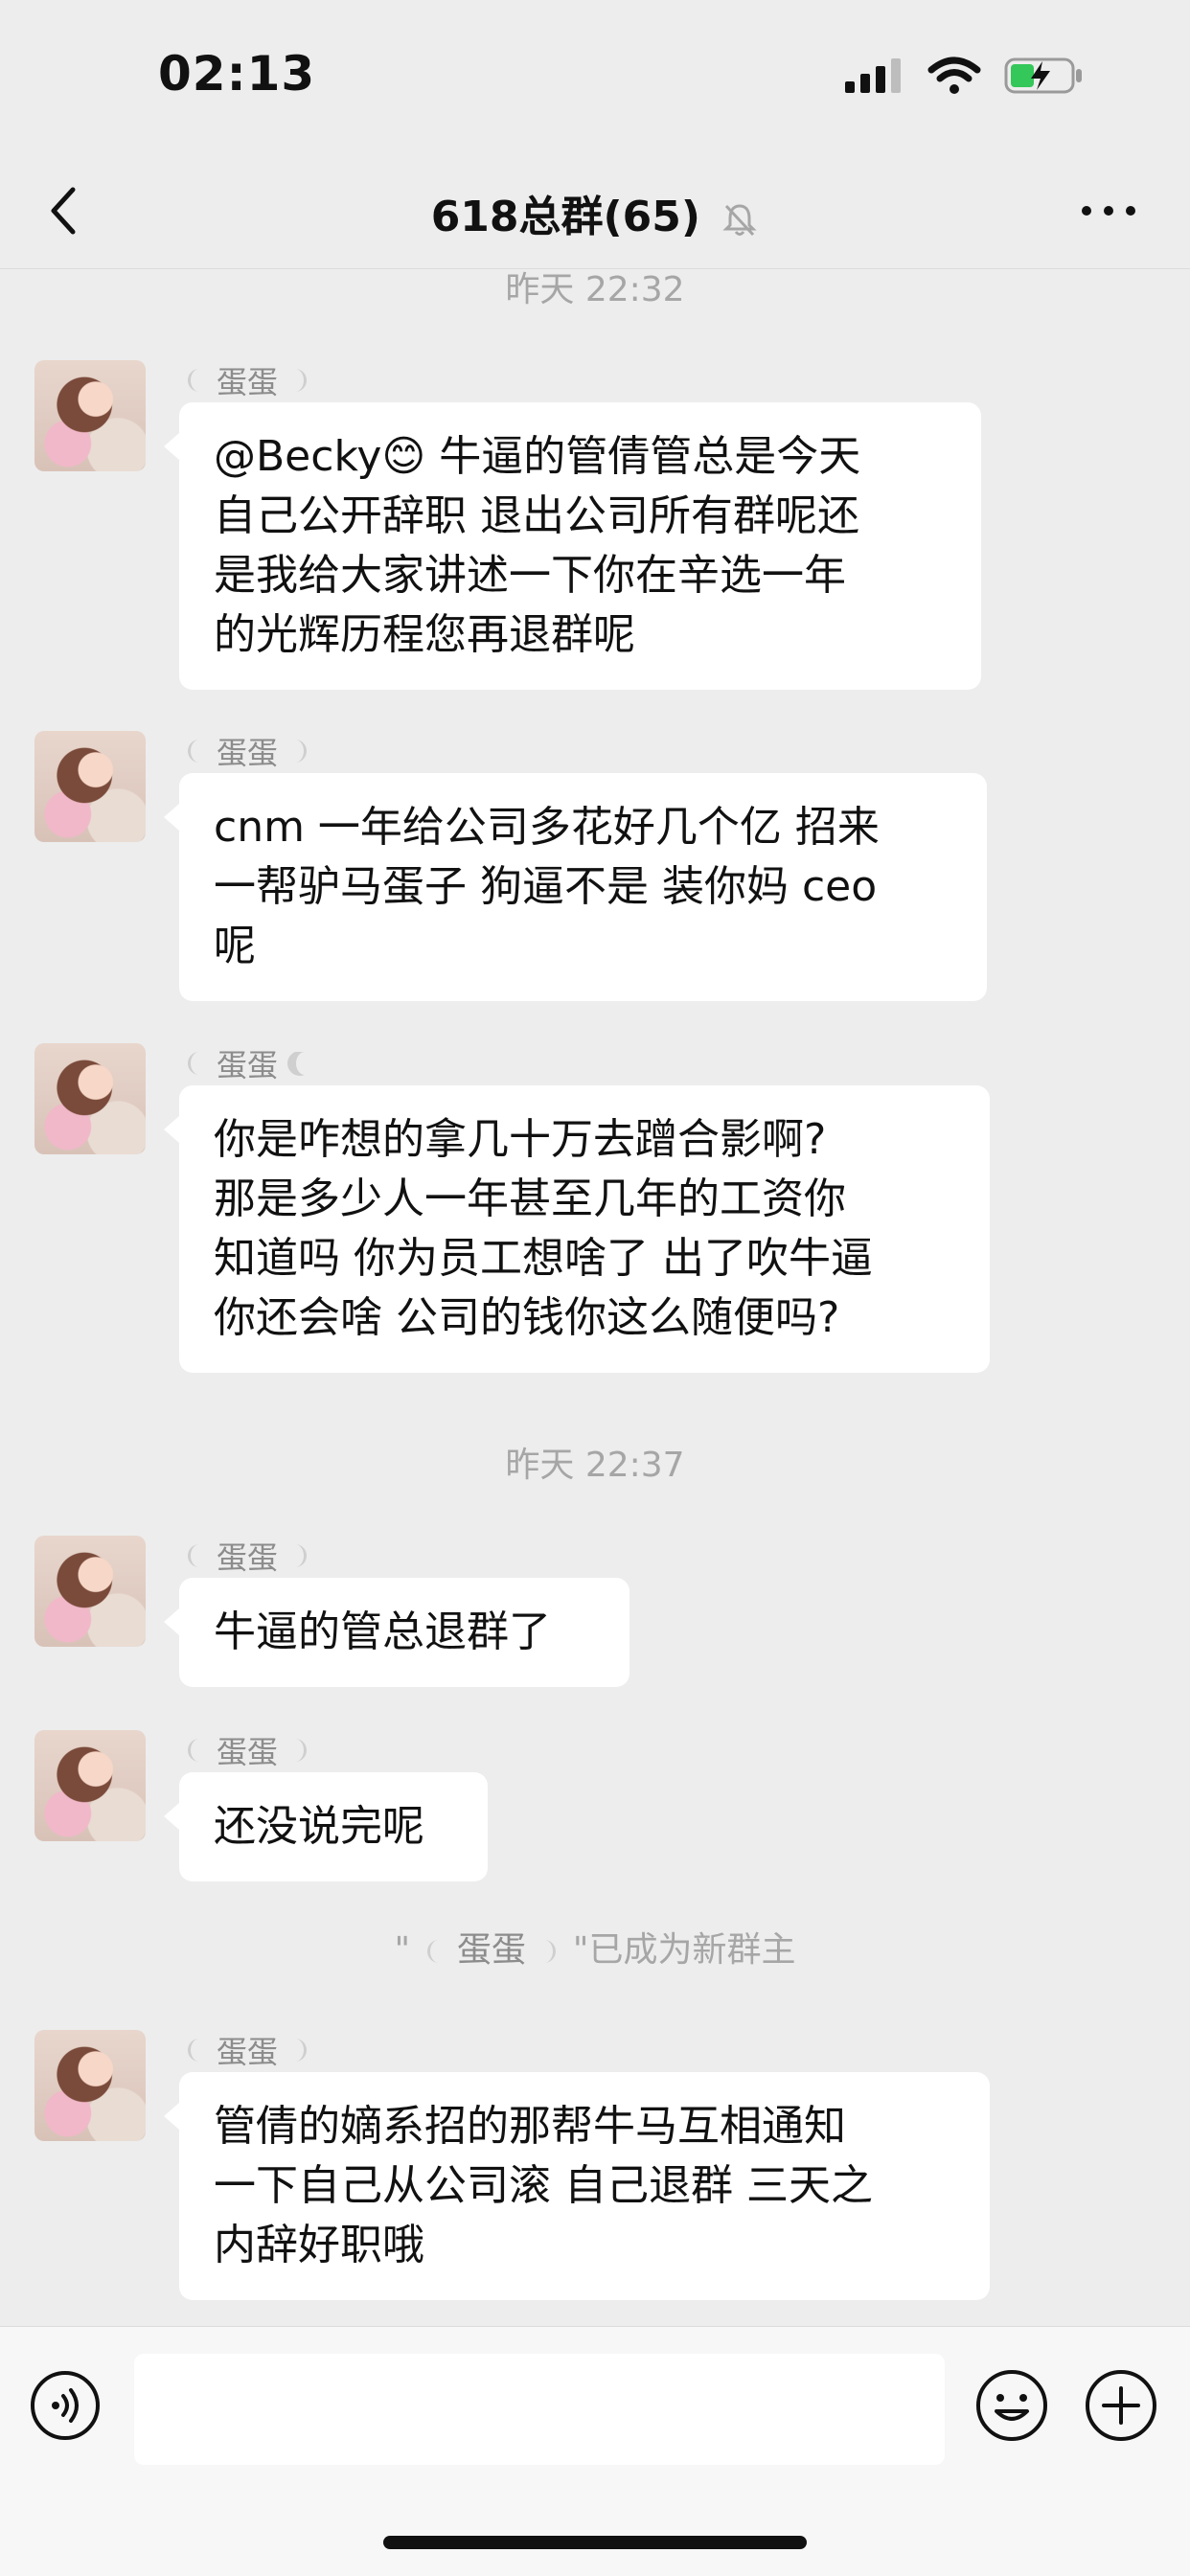 Image resolution: width=1190 pixels, height=2576 pixels. Describe the element at coordinates (740, 220) in the screenshot. I see `muted-bell-icon` at that location.